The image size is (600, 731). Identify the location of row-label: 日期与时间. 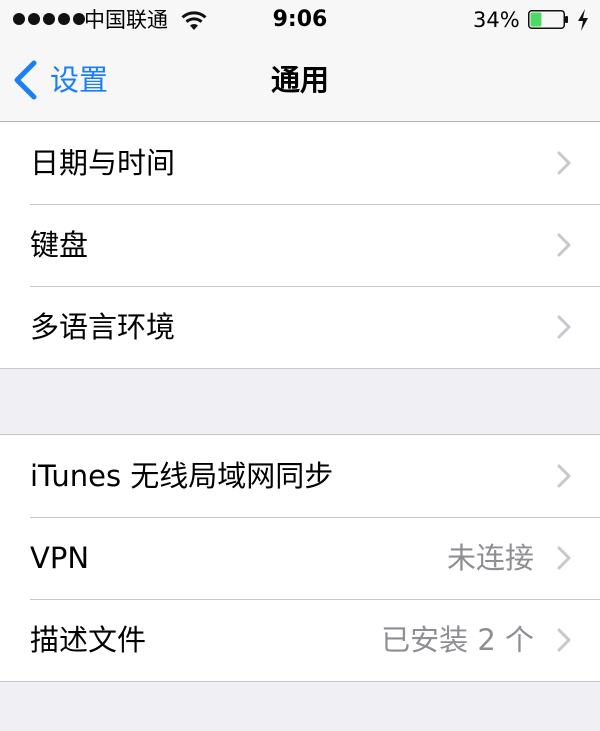
(103, 163).